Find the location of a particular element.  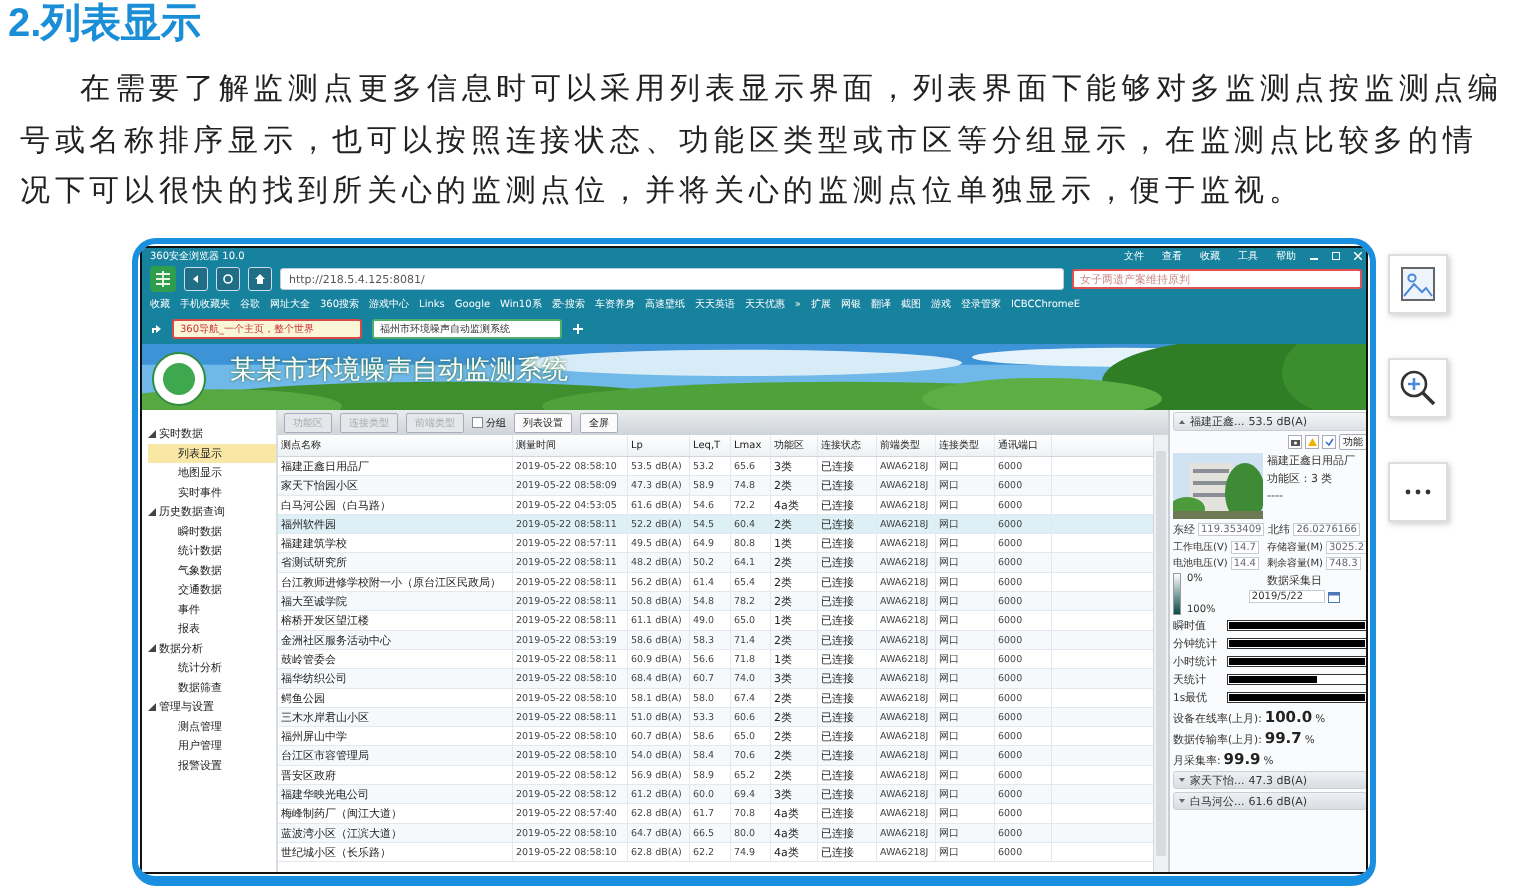

section-heading: 2.列表显示 is located at coordinates (105, 24).